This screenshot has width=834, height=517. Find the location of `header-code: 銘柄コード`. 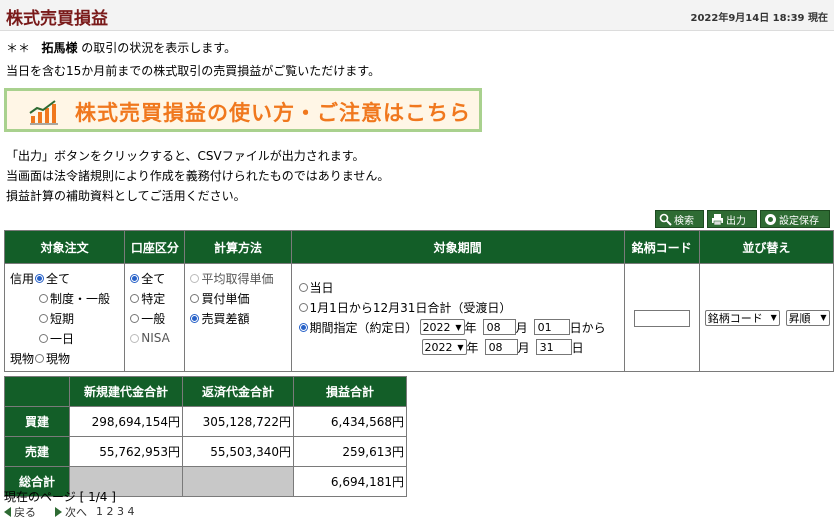

header-code: 銘柄コード is located at coordinates (661, 247).